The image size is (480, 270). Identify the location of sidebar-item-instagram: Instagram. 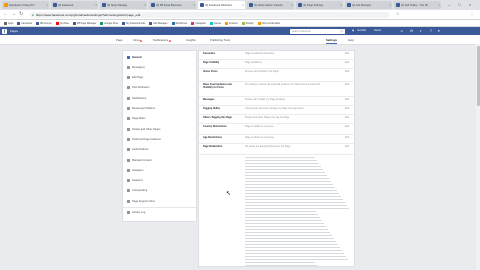
(159, 170).